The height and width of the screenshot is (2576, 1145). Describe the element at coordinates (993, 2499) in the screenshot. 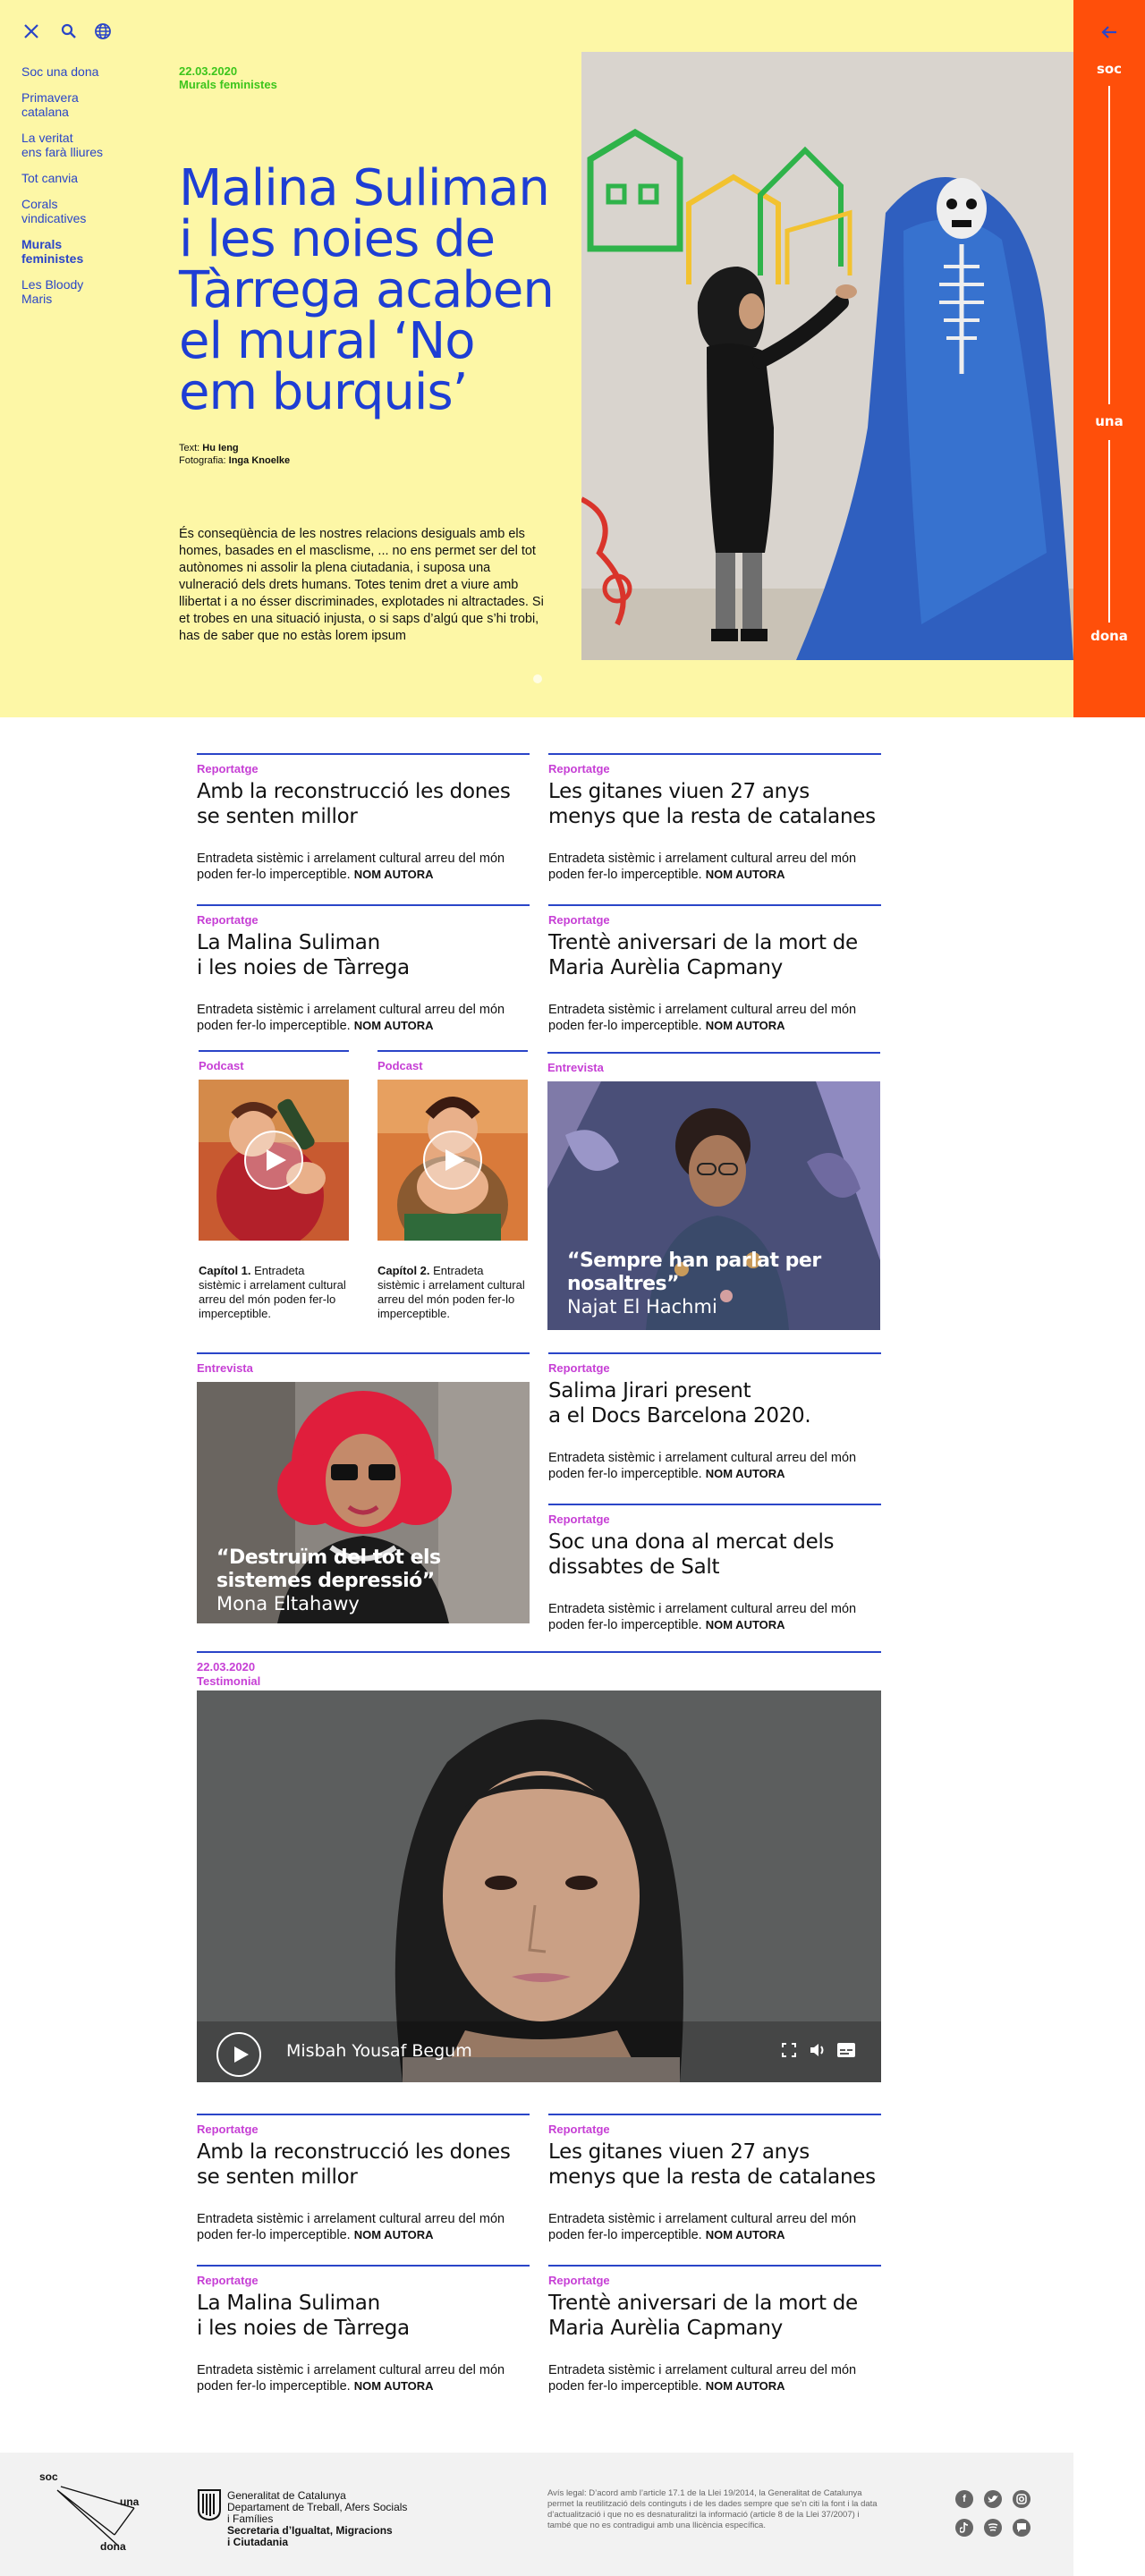

I see `twitter-icon` at that location.